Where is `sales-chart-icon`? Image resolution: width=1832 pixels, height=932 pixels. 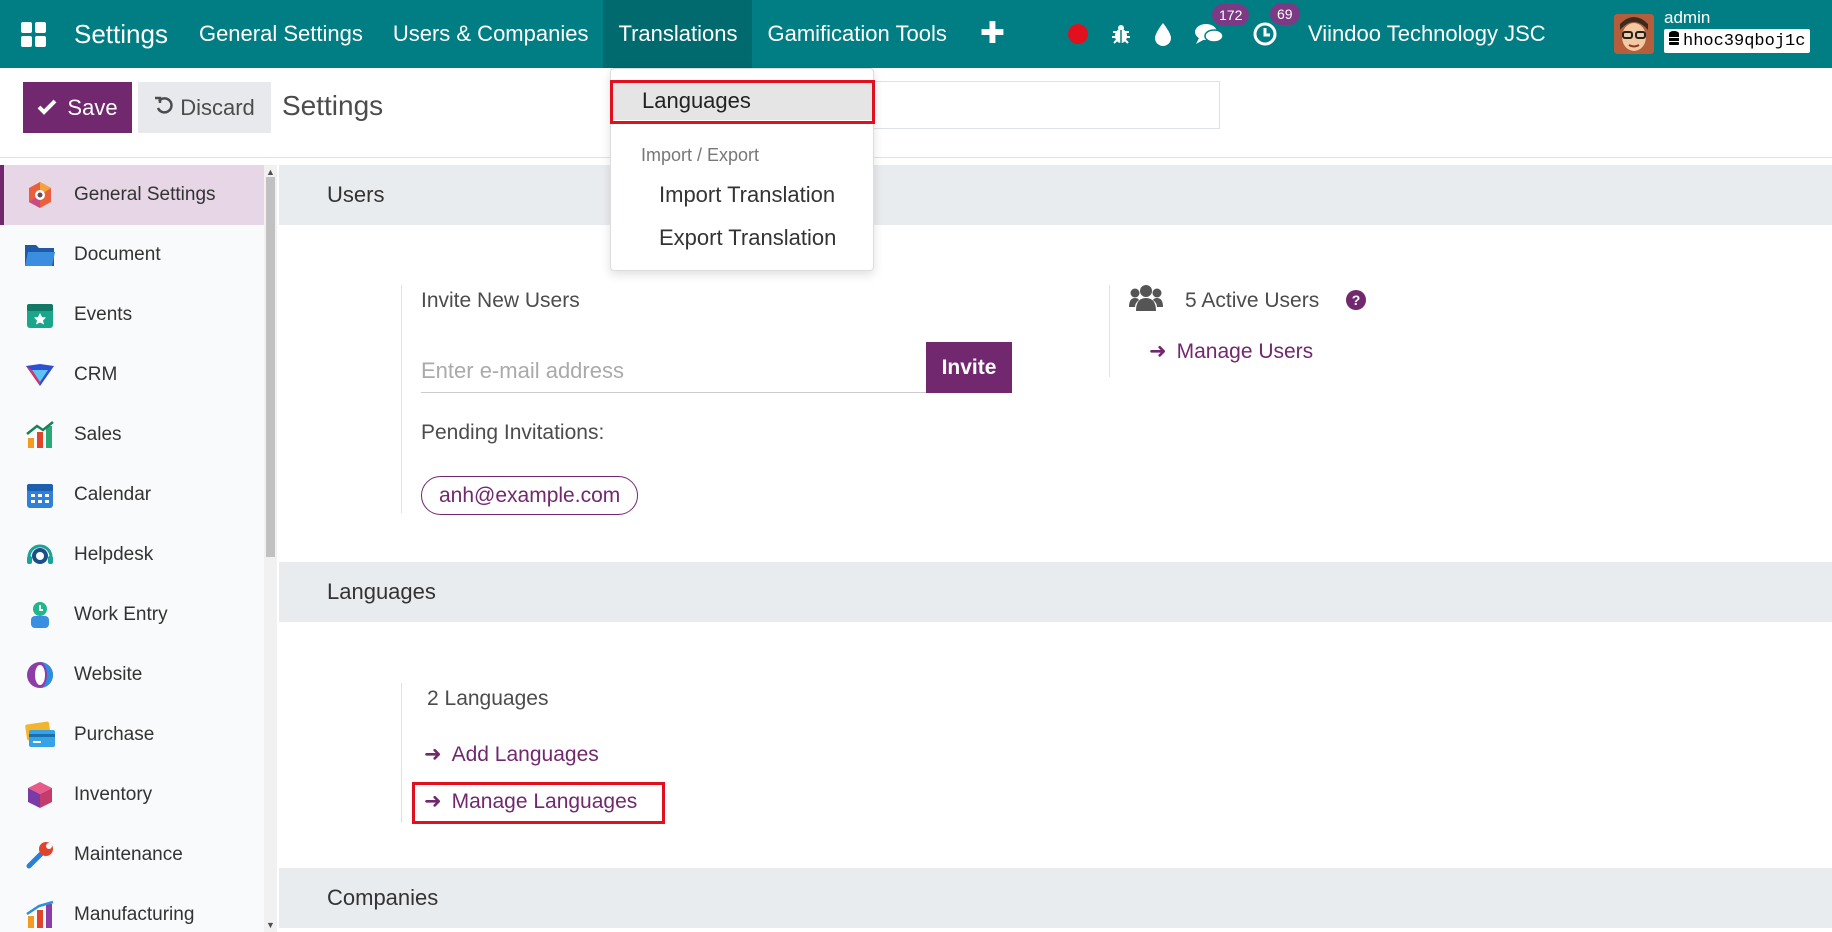 sales-chart-icon is located at coordinates (40, 435).